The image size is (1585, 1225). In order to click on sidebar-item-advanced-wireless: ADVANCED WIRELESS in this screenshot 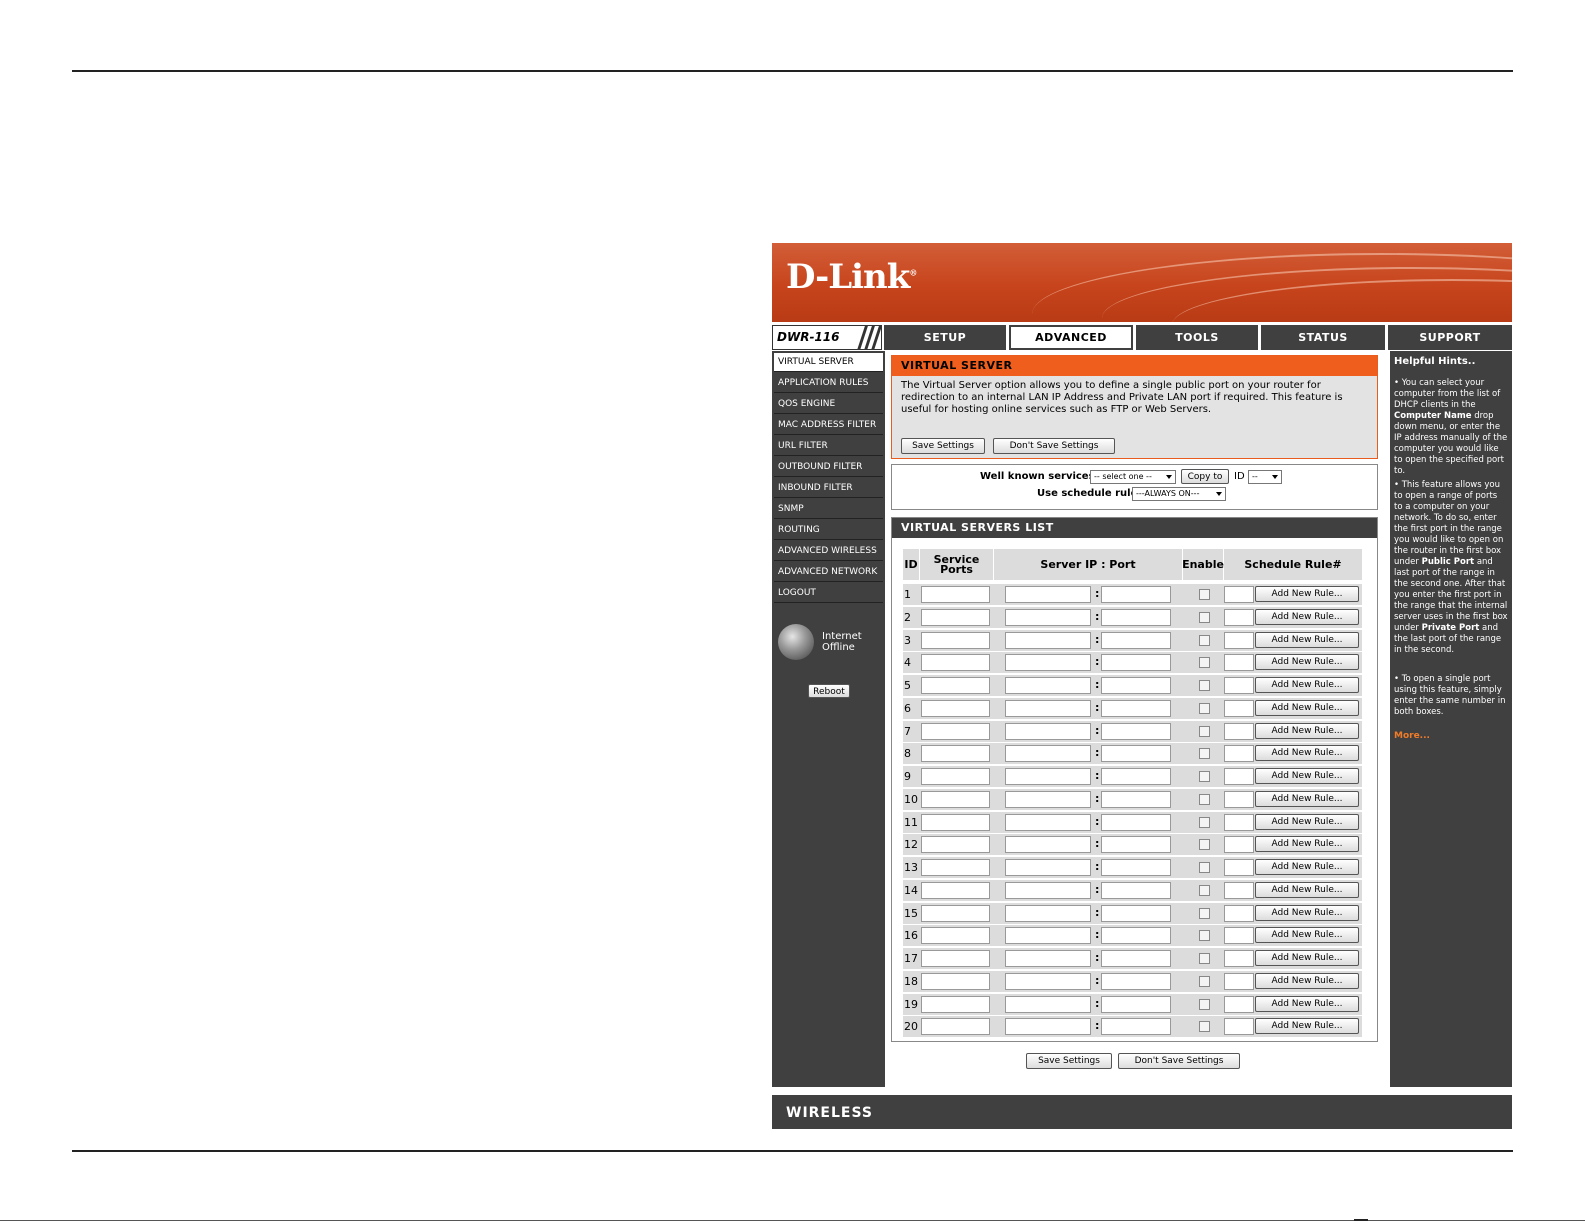, I will do `click(828, 551)`.